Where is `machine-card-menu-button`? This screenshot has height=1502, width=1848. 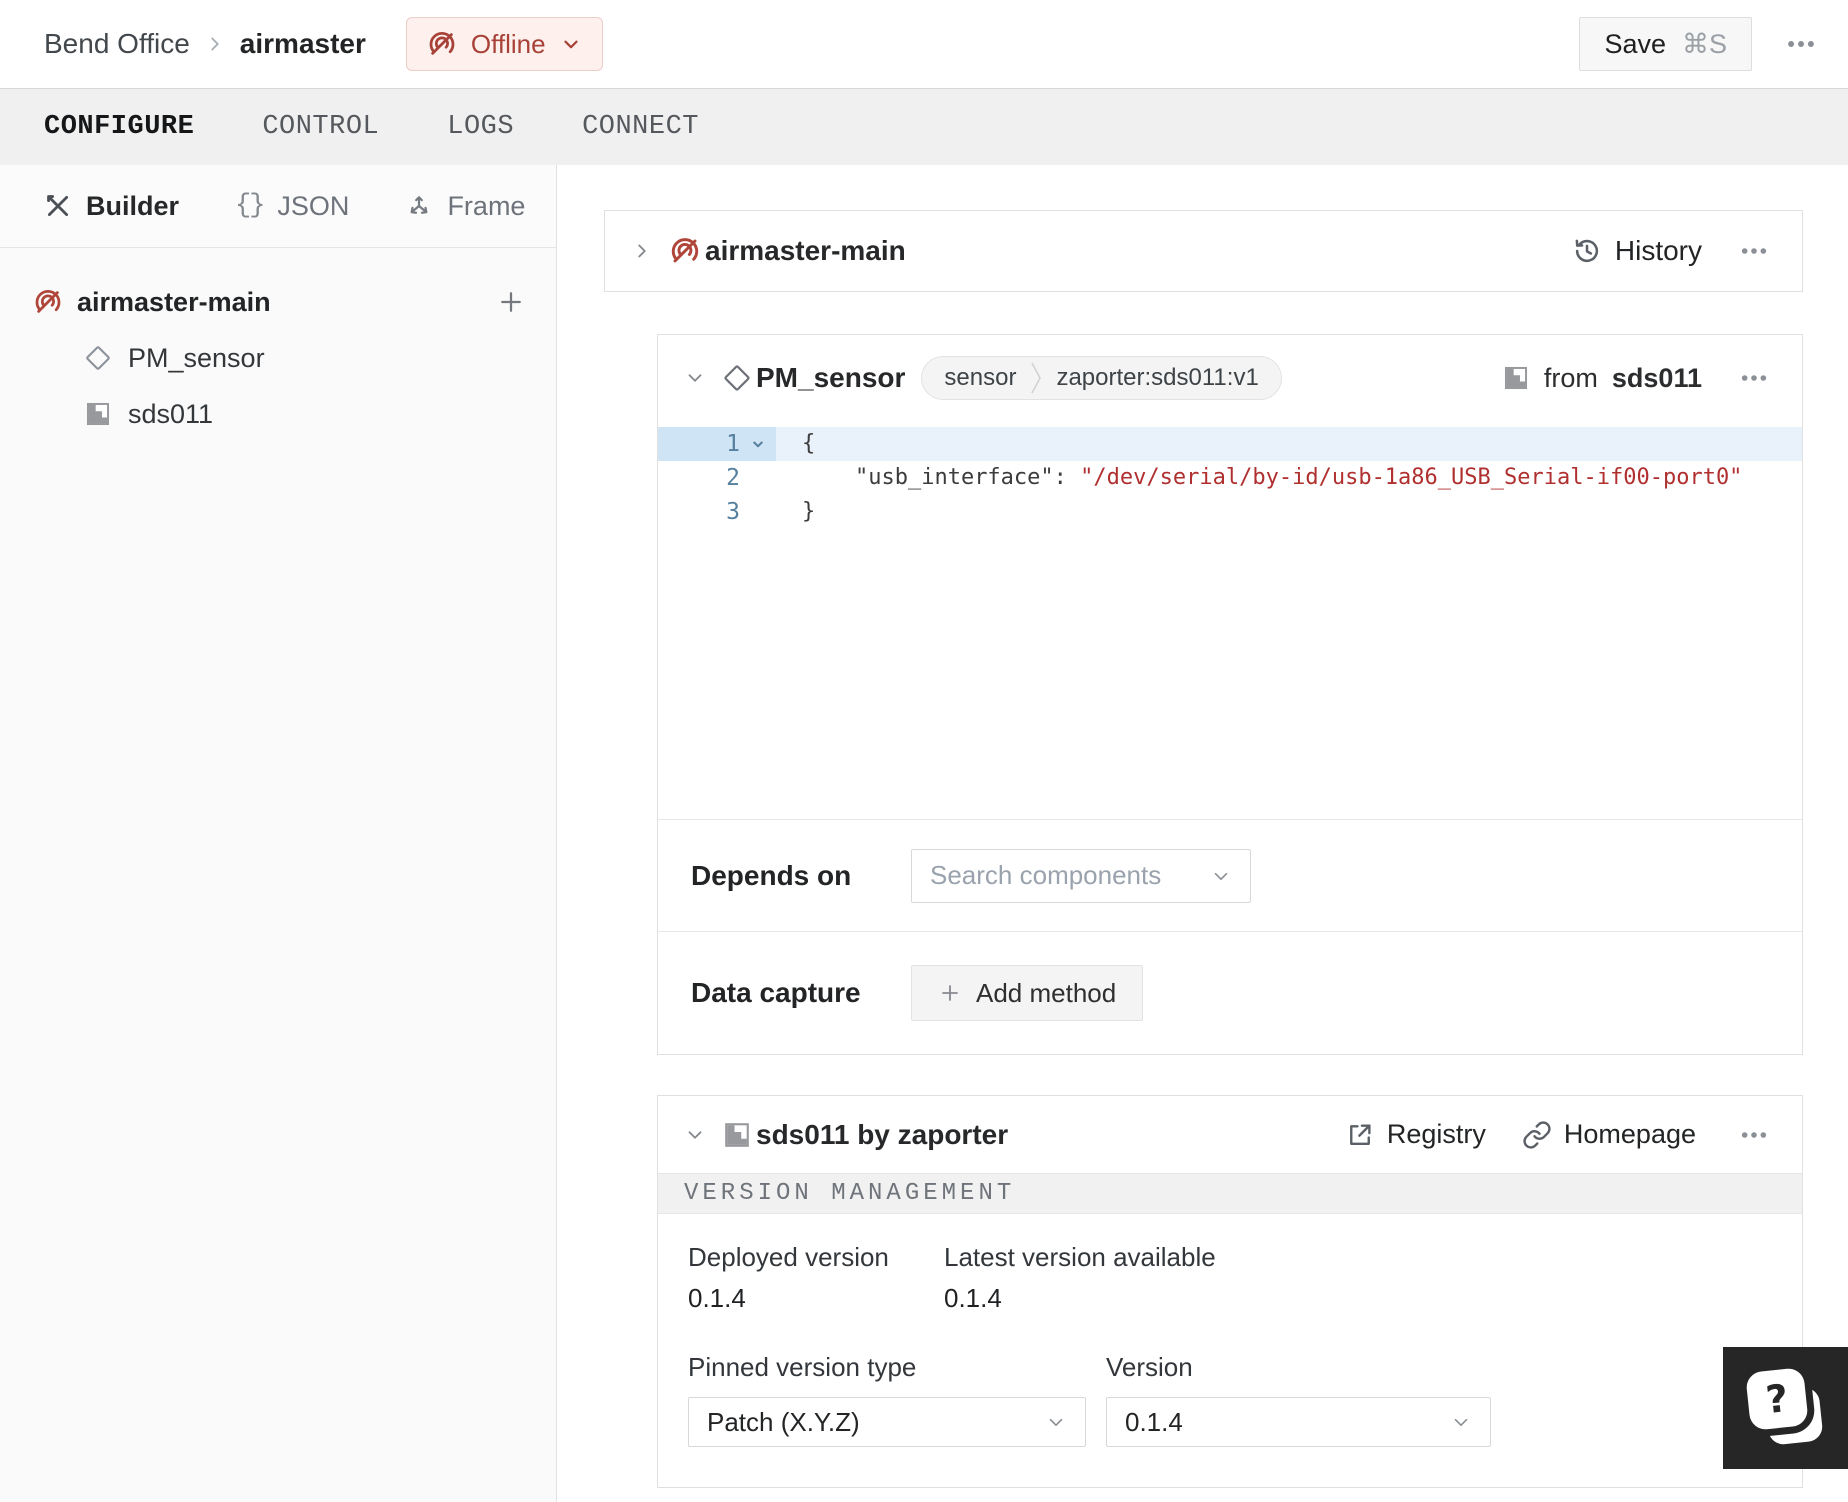 machine-card-menu-button is located at coordinates (1754, 251).